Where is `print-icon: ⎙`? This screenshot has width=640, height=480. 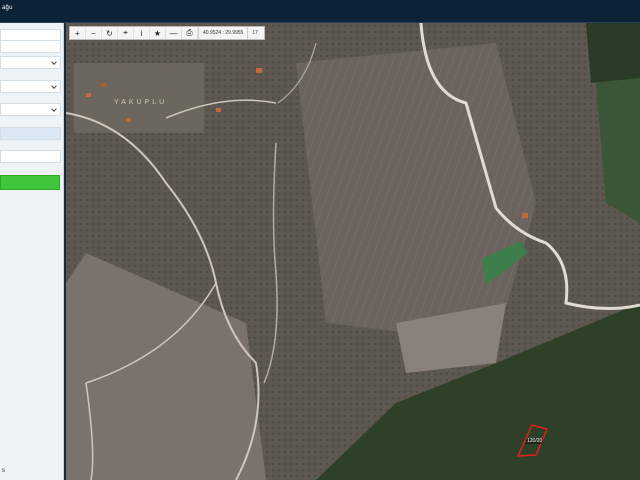 print-icon: ⎙ is located at coordinates (190, 33).